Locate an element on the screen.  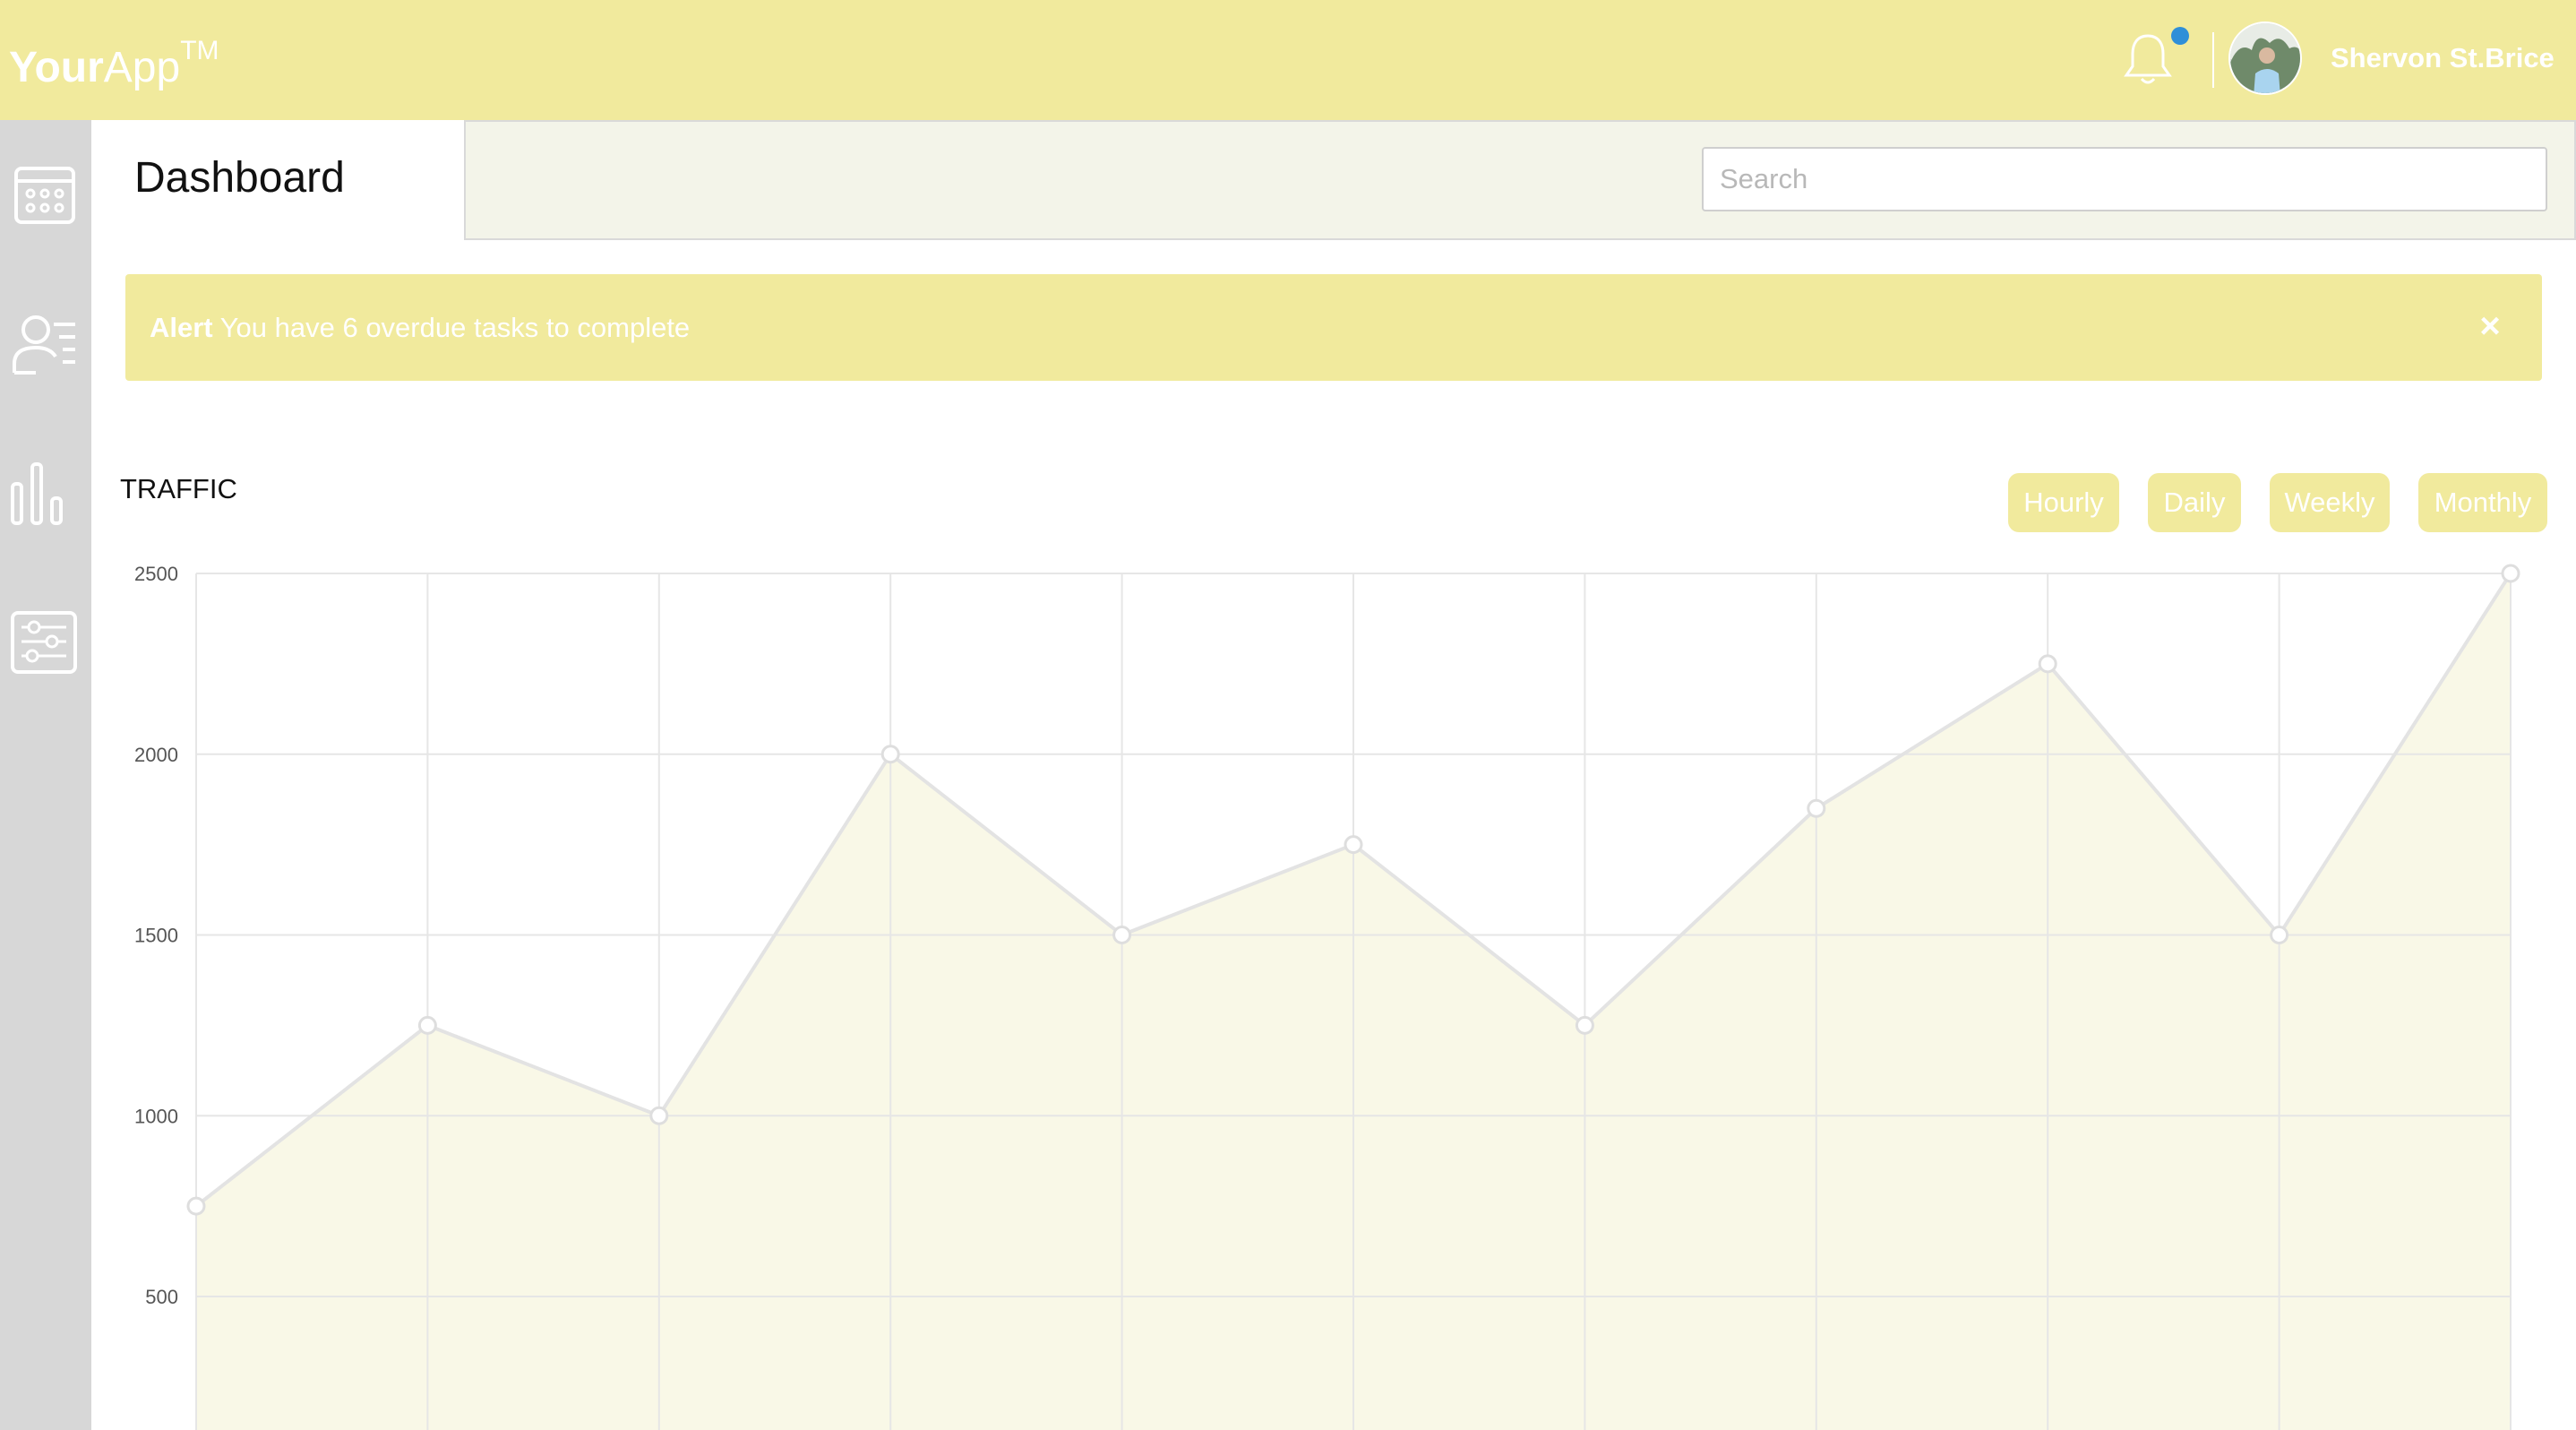
alert-label: Alert is located at coordinates (181, 327).